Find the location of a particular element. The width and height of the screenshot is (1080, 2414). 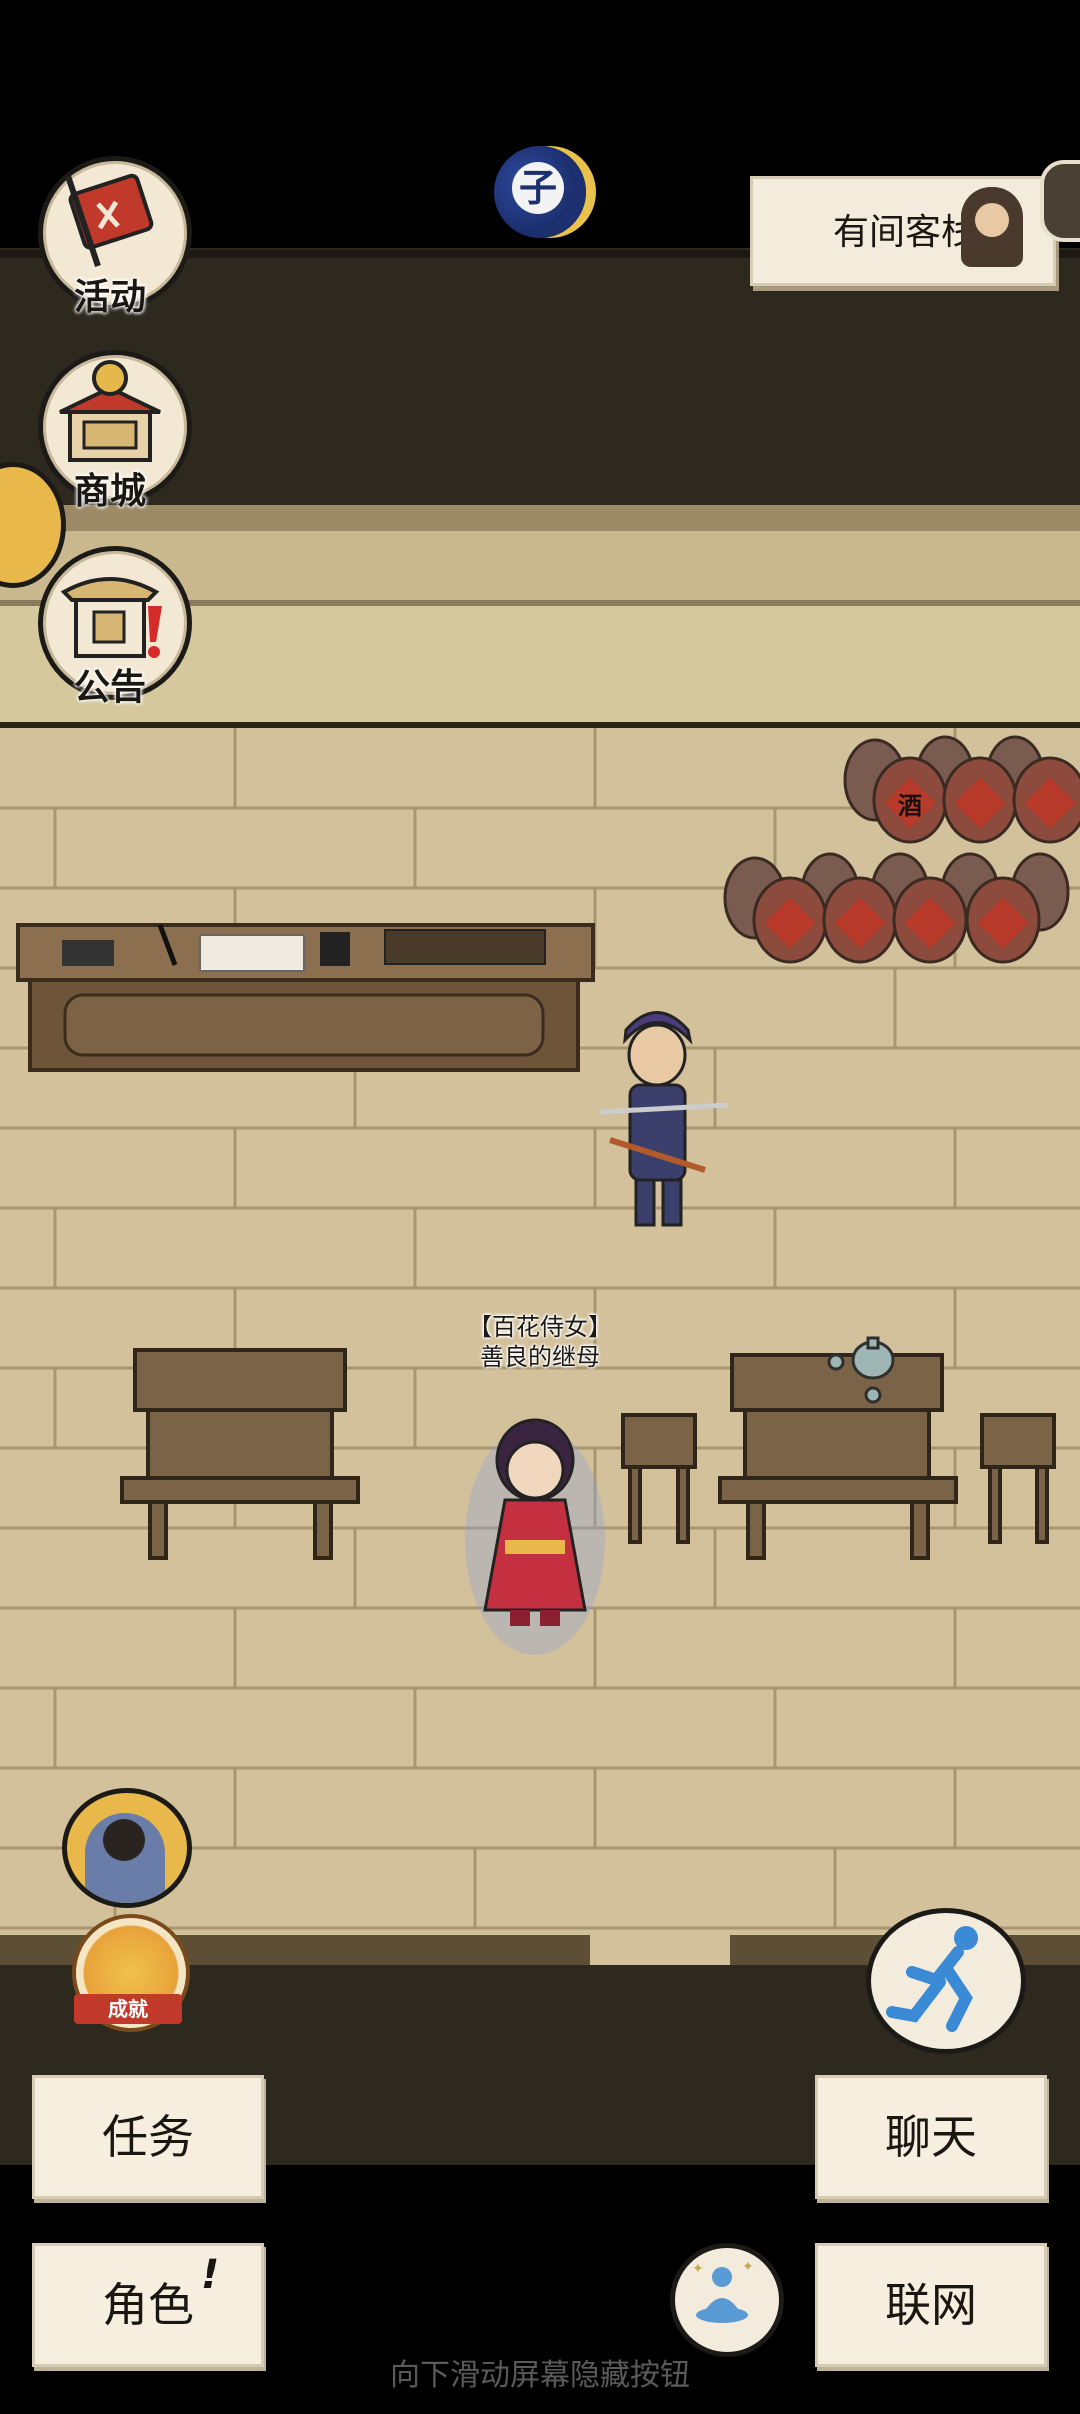

innkeeper-avatar-icon is located at coordinates (992, 227).